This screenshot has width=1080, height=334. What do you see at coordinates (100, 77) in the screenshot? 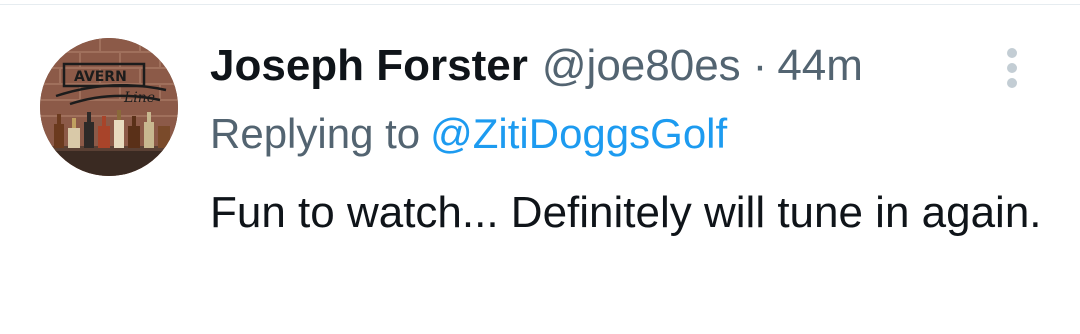
I see `avatar-sign-text: AVERN` at bounding box center [100, 77].